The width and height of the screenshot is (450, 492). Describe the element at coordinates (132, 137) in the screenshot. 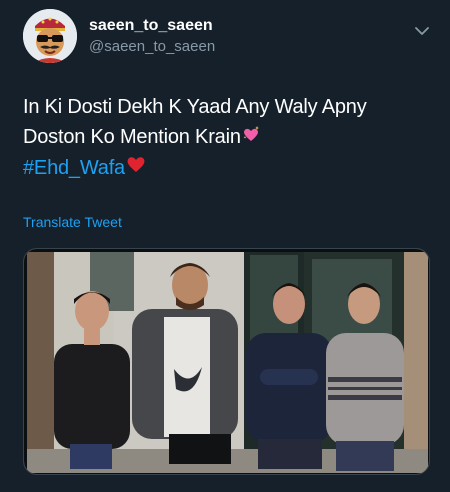

I see `tweet-text-line-2: Doston Ko Mention Krain` at that location.